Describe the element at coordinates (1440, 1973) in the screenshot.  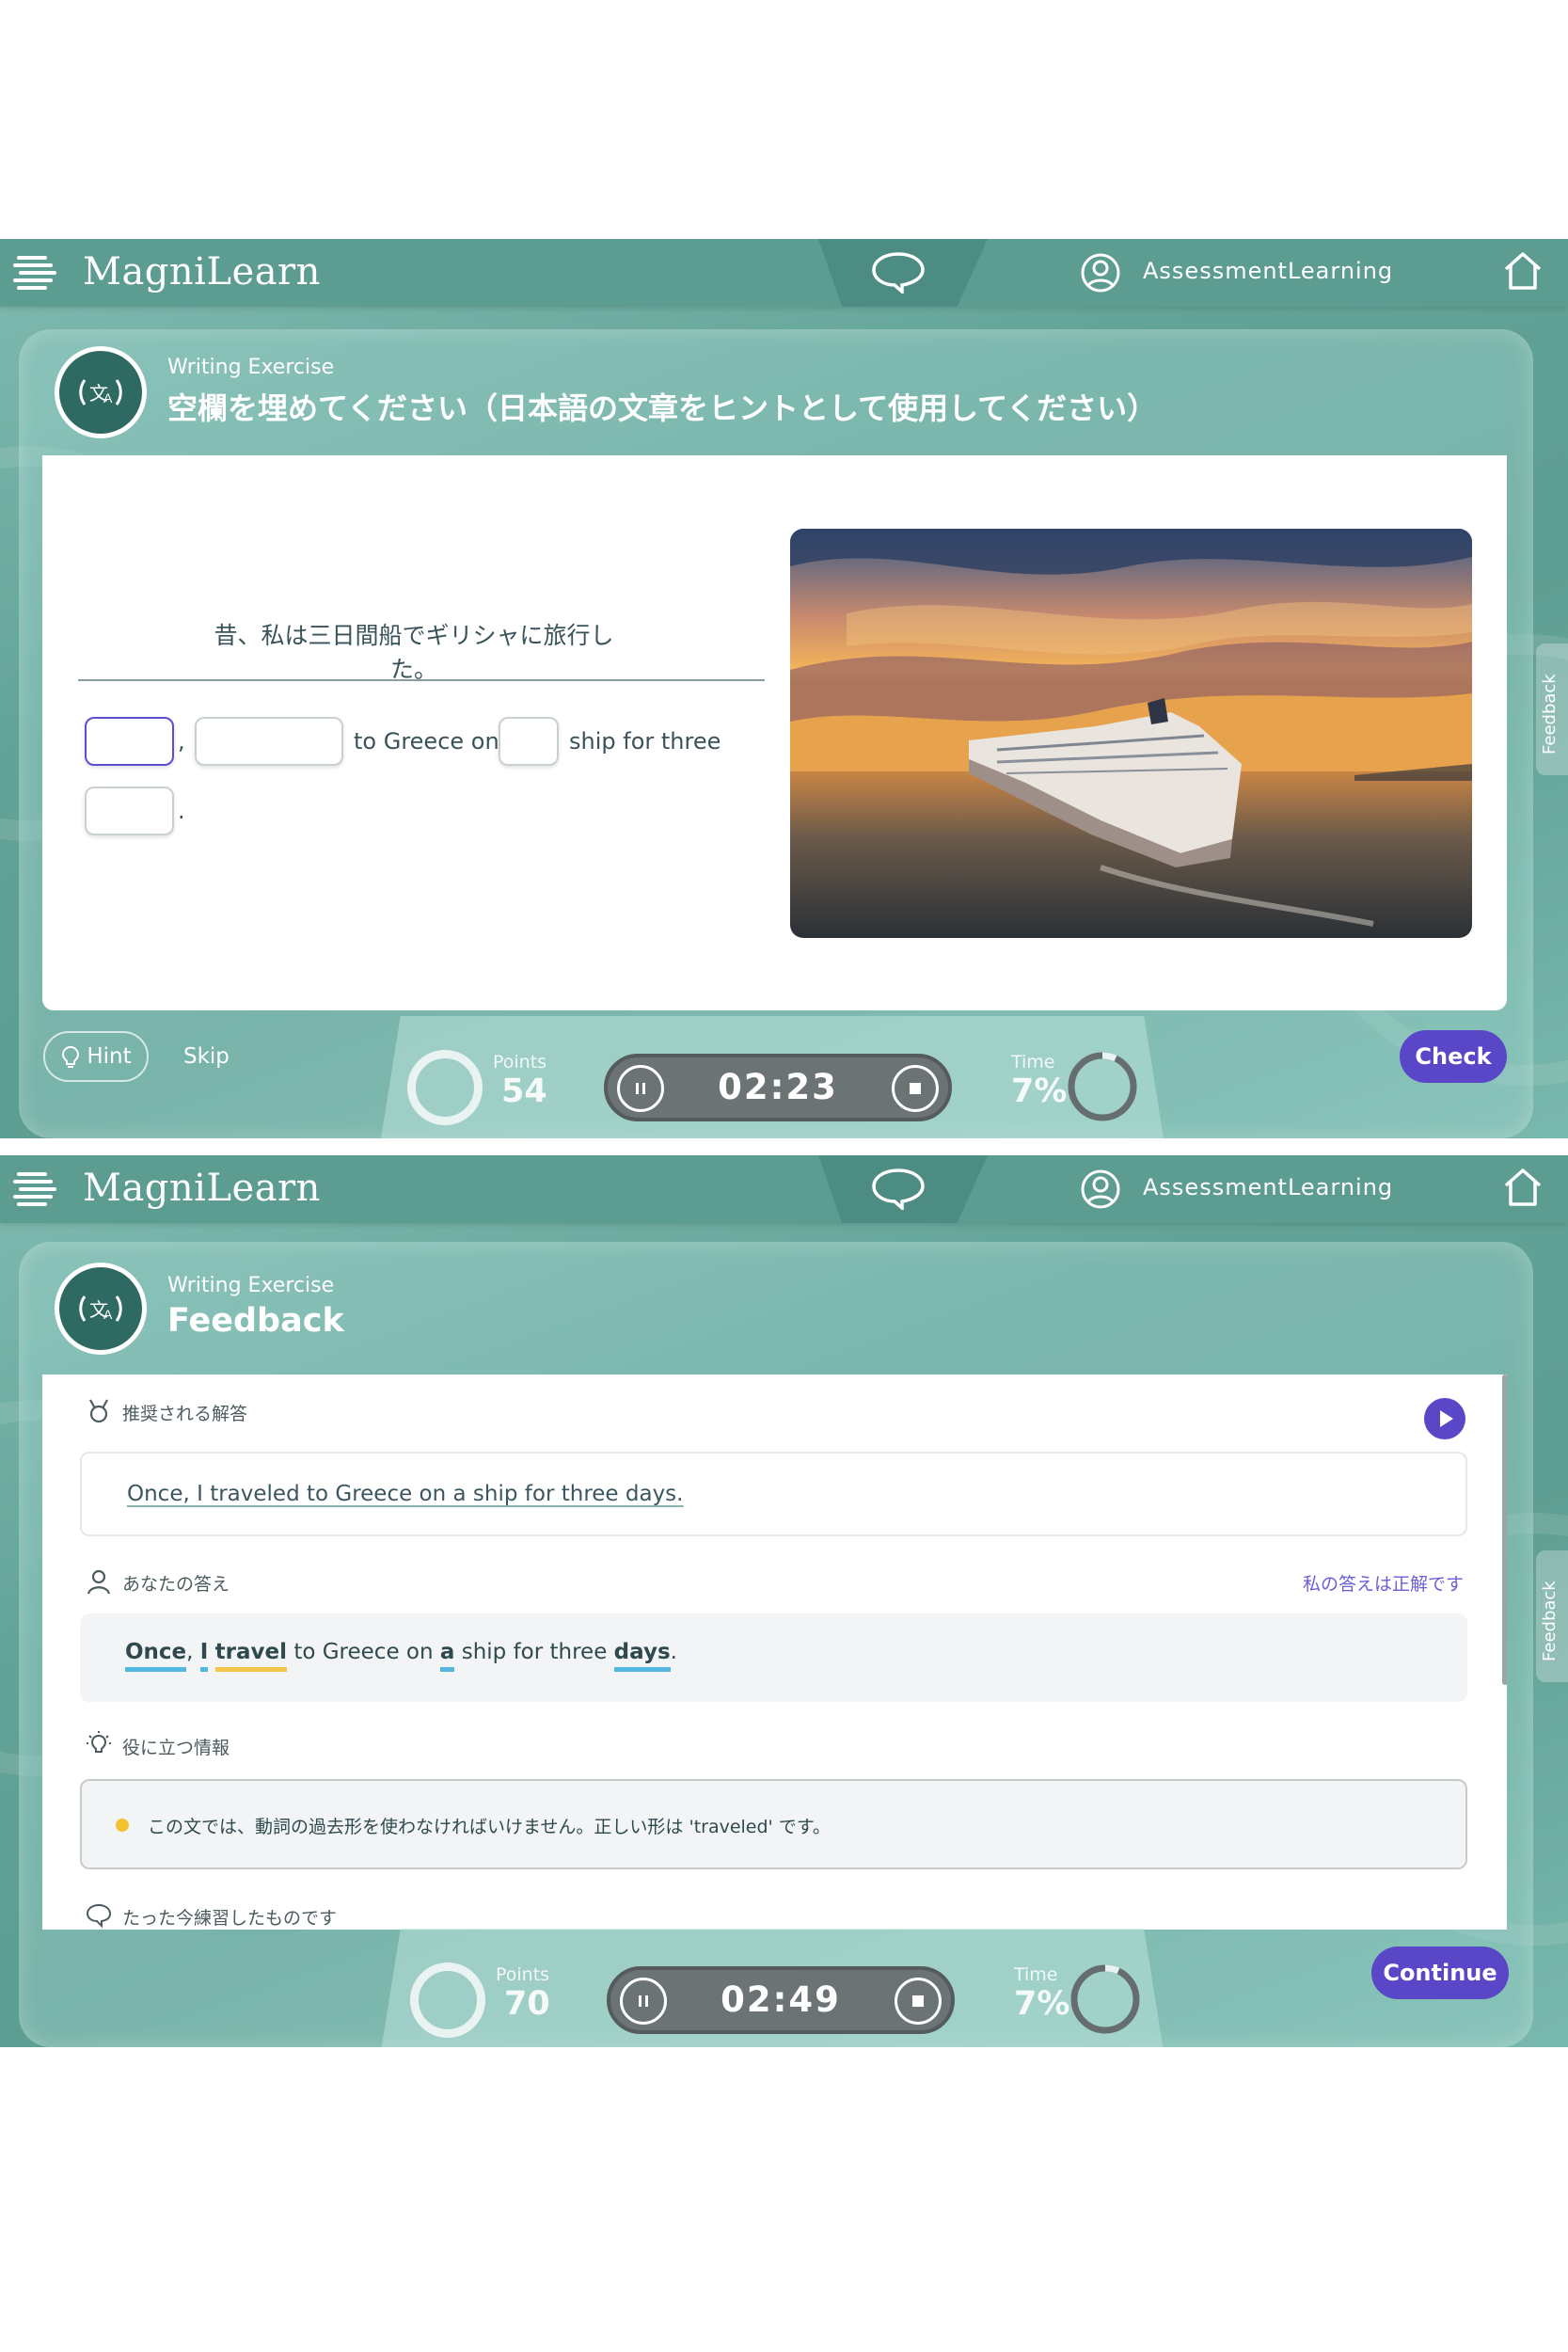
I see `continue-button: Continue` at that location.